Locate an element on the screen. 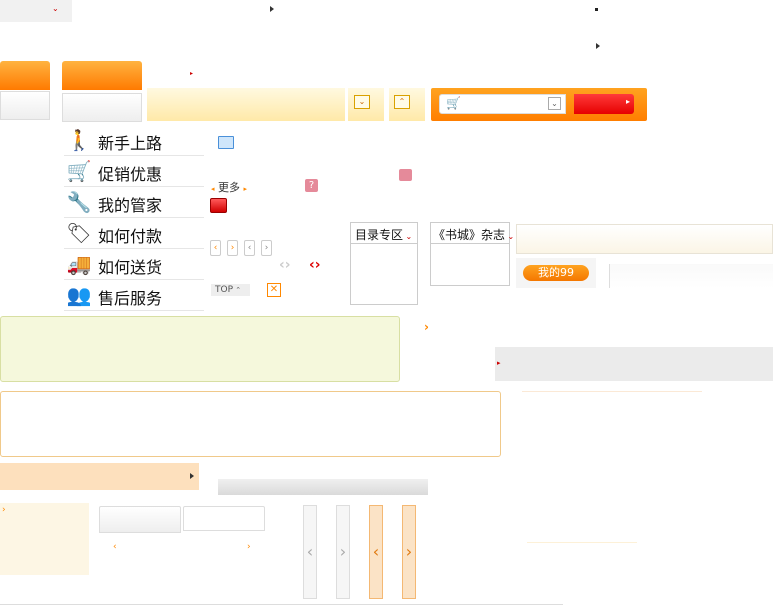 The image size is (773, 612). info-bar is located at coordinates (644, 239).